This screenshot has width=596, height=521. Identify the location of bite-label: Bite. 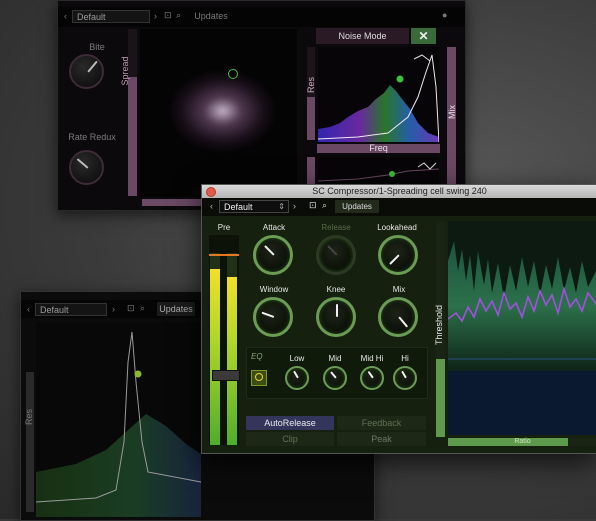
(97, 47).